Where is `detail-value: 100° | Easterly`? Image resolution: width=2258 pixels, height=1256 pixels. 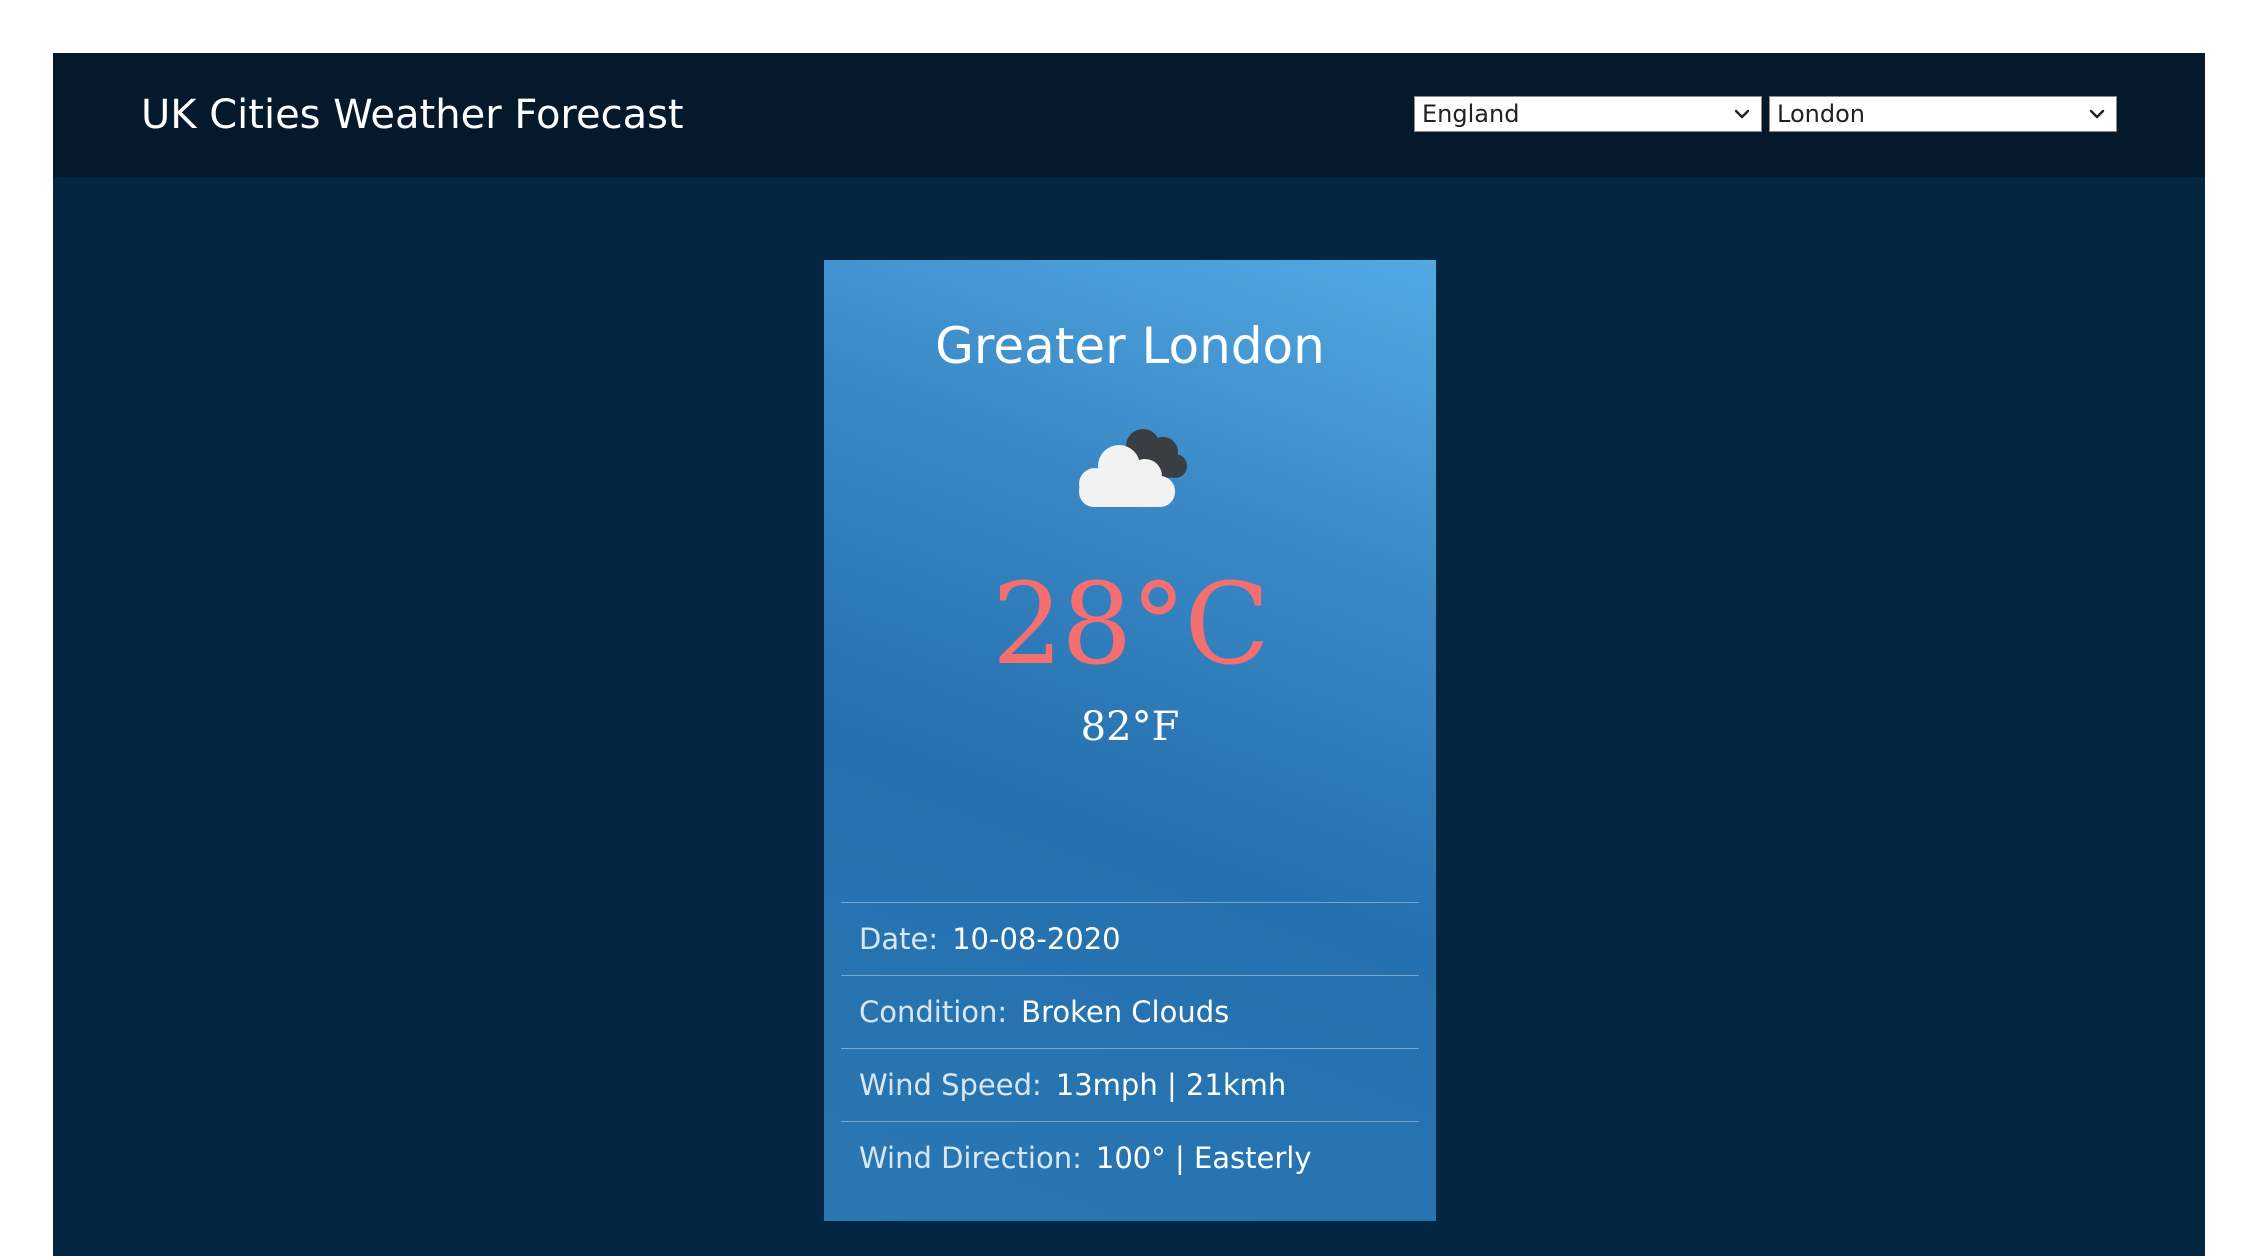
detail-value: 100° | Easterly is located at coordinates (1203, 1158).